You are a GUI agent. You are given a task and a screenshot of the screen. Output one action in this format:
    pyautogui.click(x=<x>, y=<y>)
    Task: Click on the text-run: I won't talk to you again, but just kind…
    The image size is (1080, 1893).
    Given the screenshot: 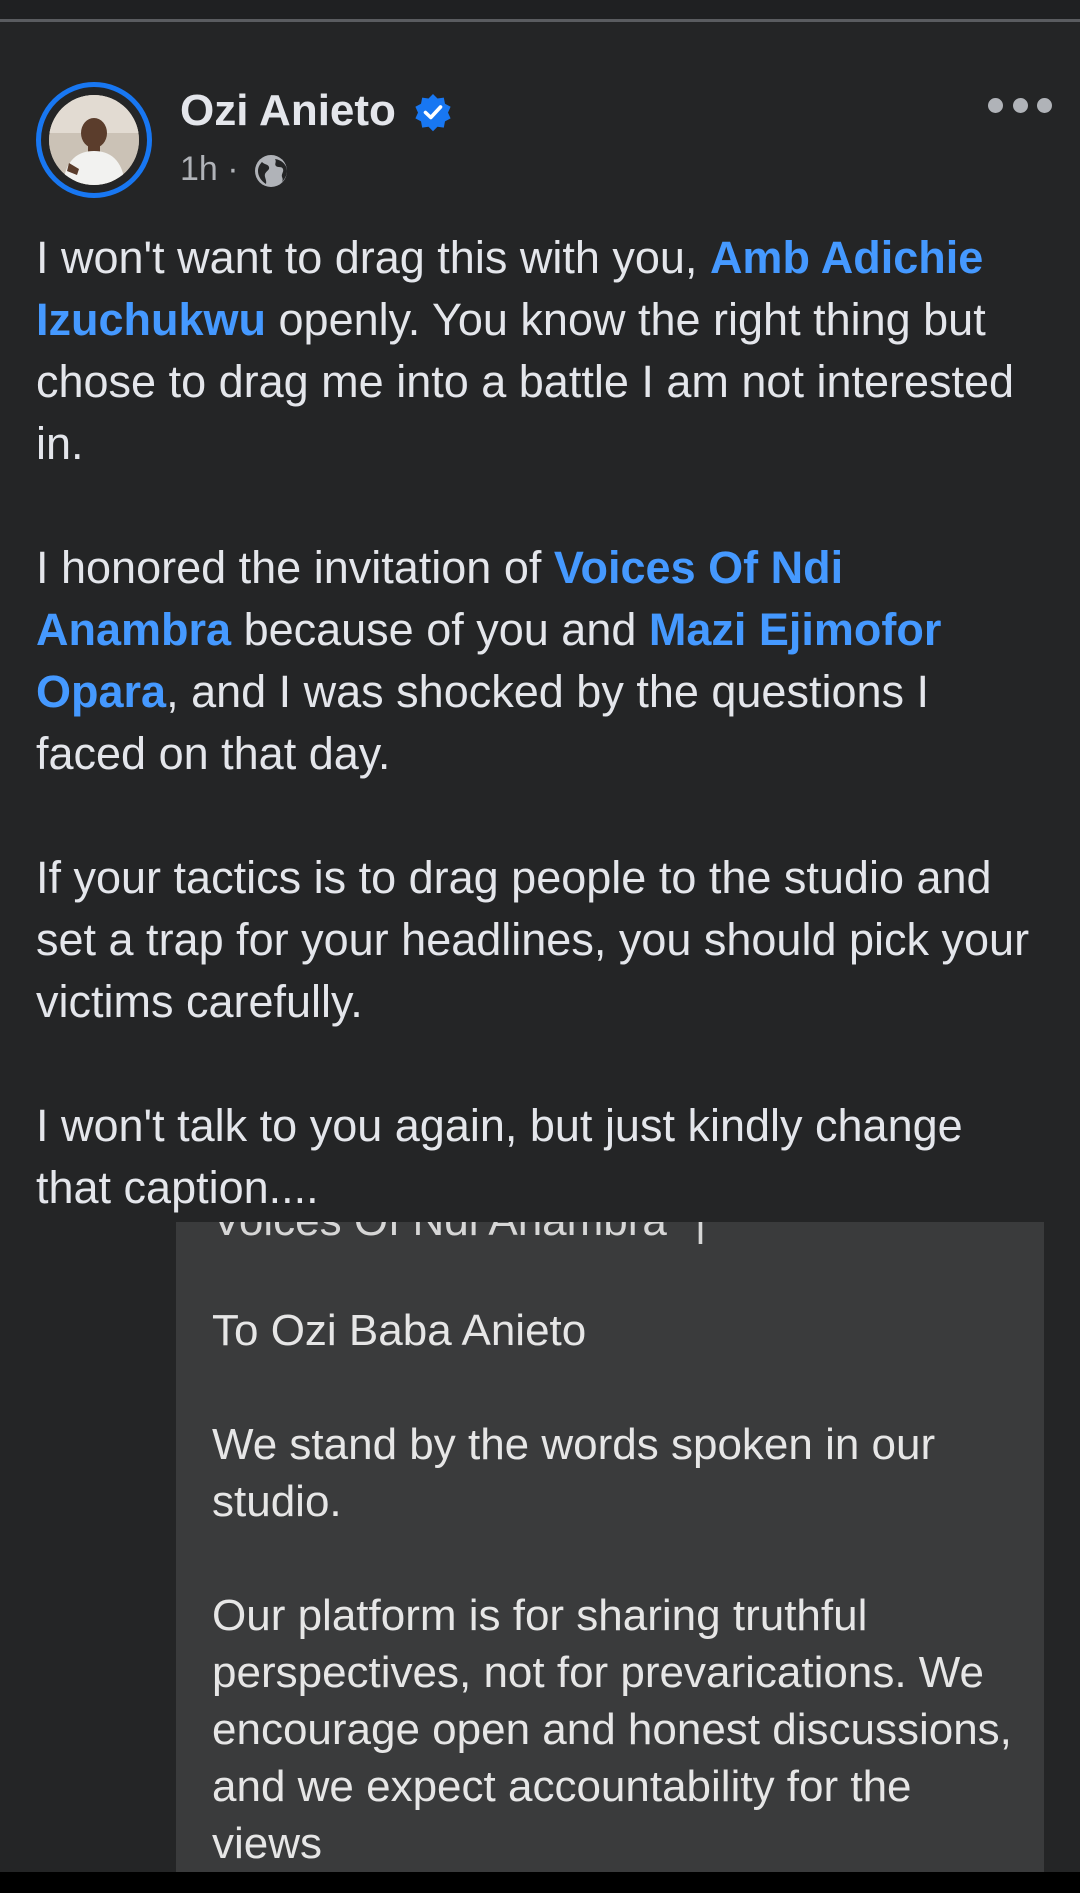 What is the action you would take?
    pyautogui.click(x=499, y=1156)
    